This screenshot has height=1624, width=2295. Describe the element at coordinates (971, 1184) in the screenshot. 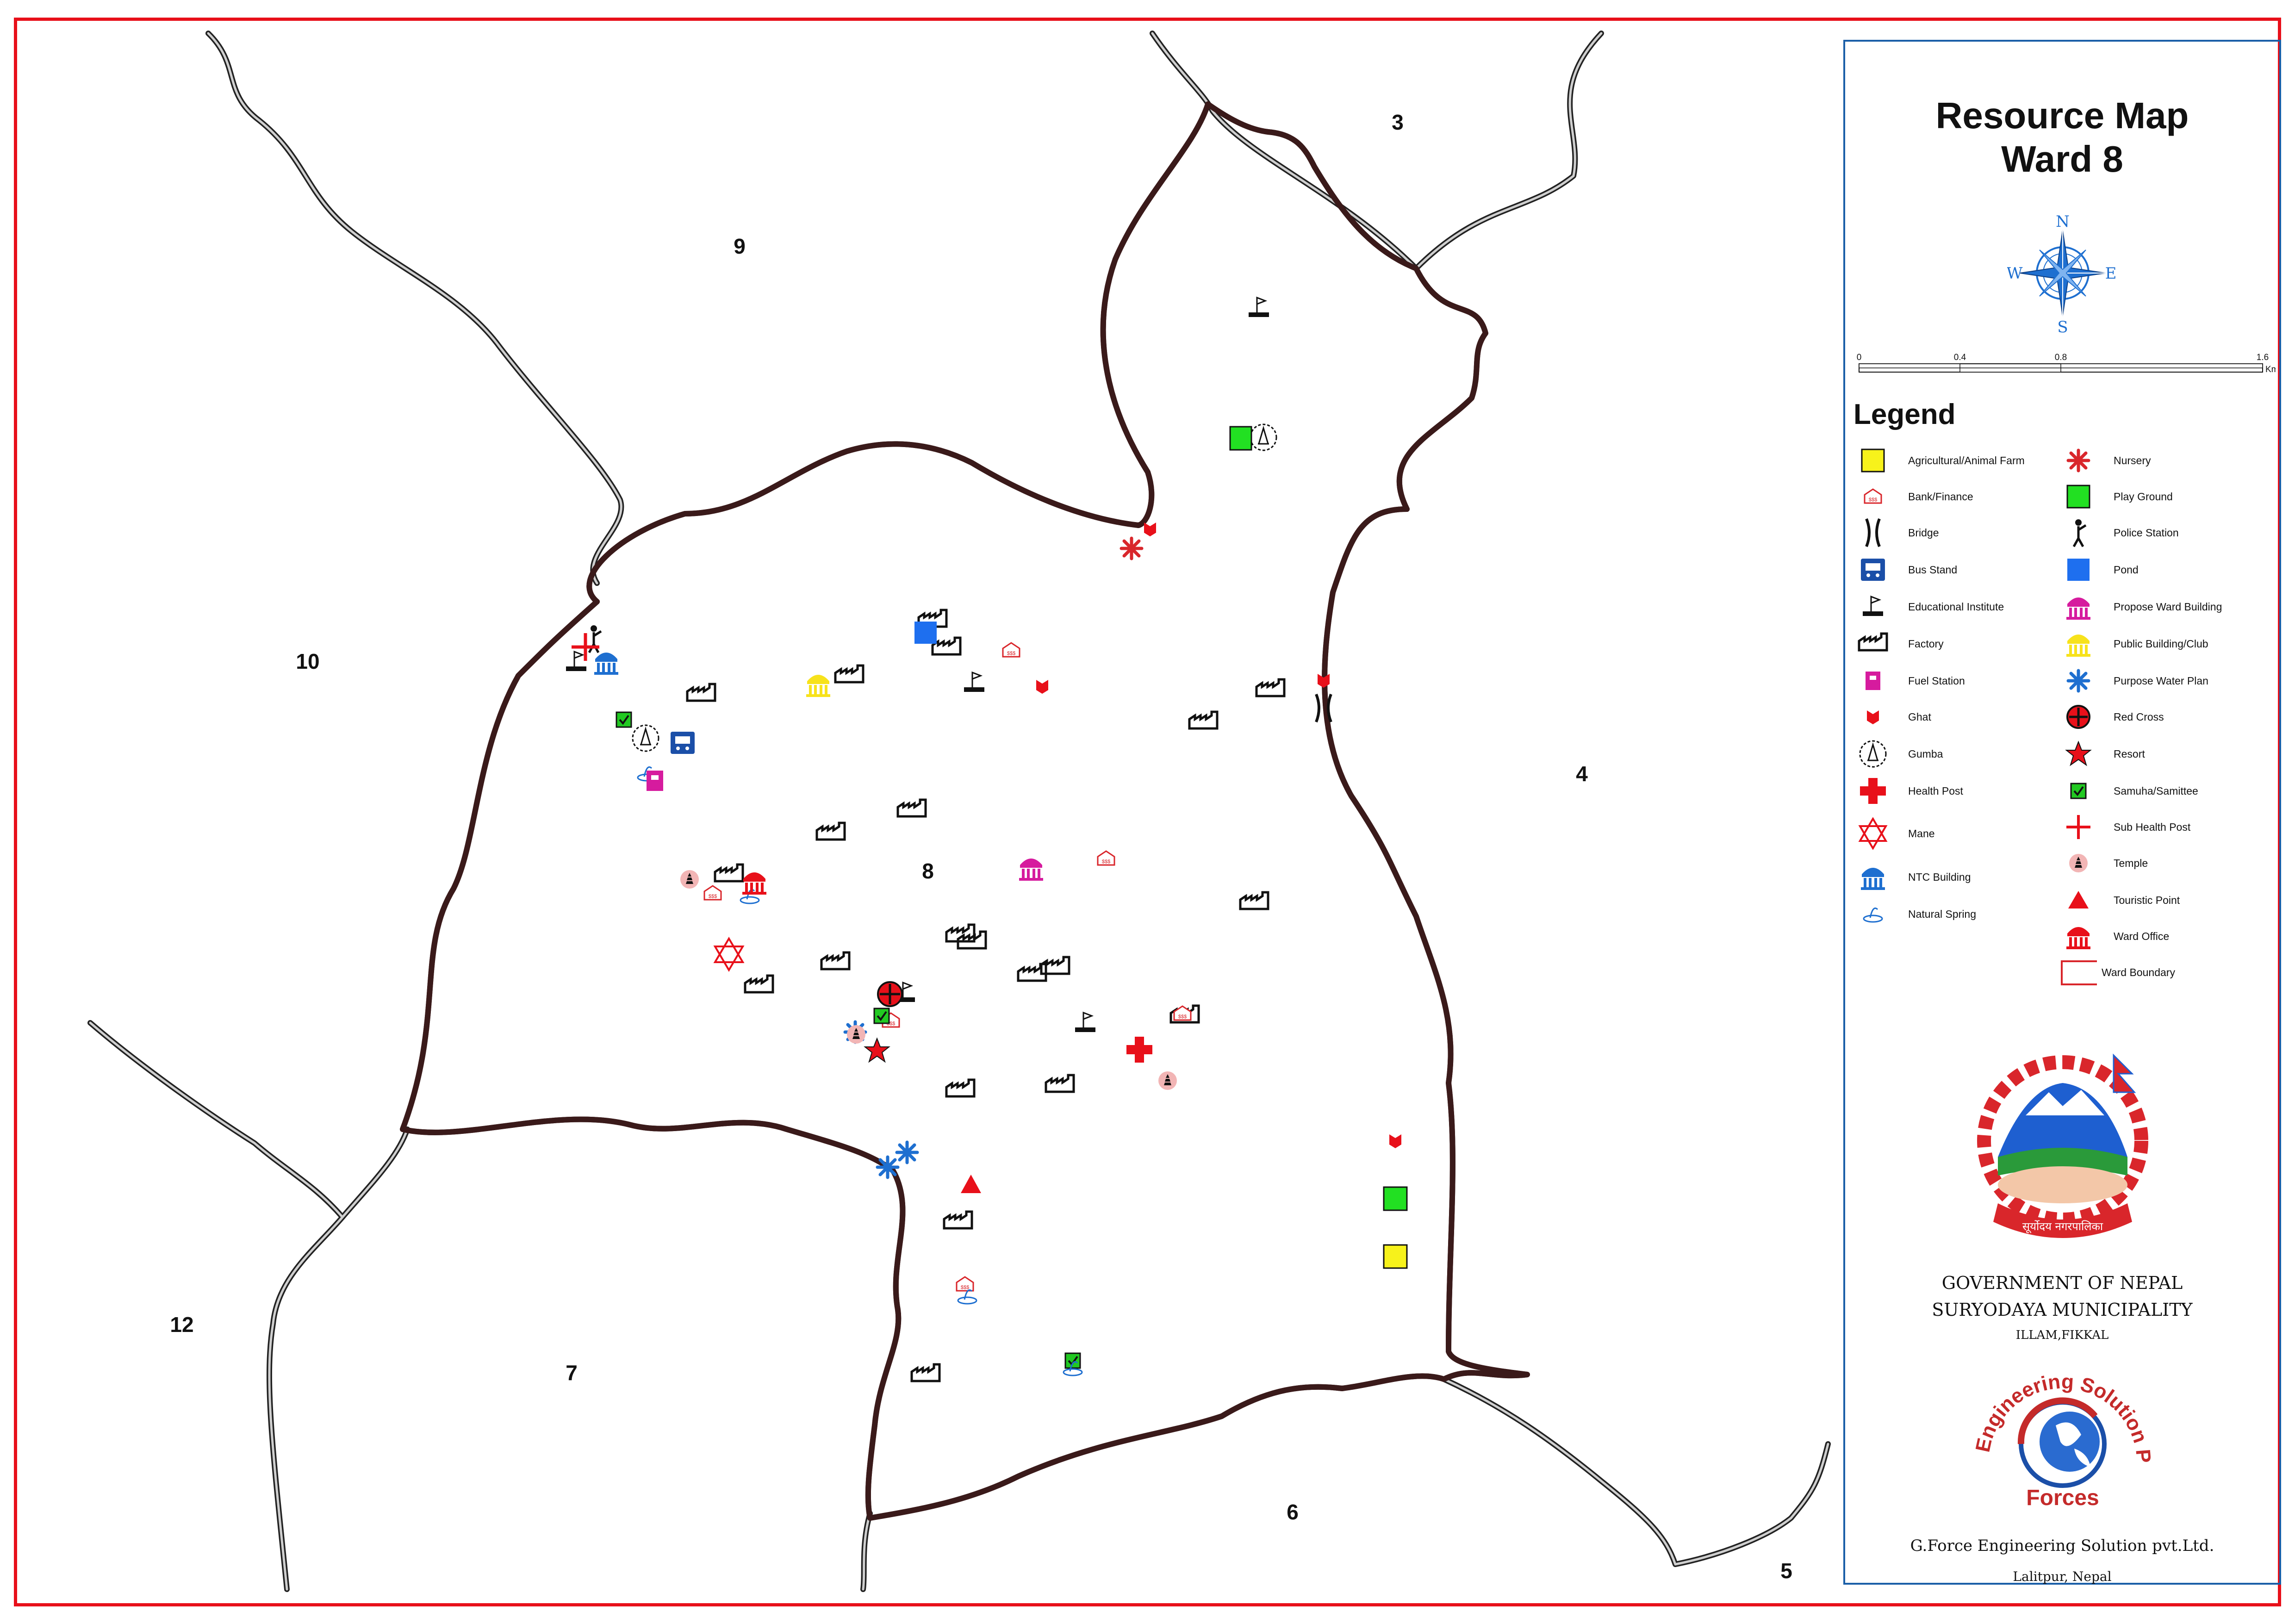

I see `touristic-point-icon` at that location.